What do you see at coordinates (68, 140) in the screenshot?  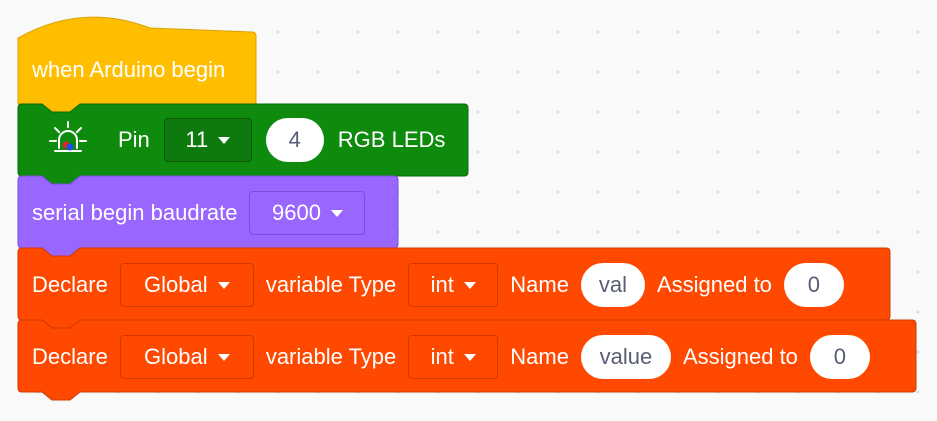 I see `led-icon` at bounding box center [68, 140].